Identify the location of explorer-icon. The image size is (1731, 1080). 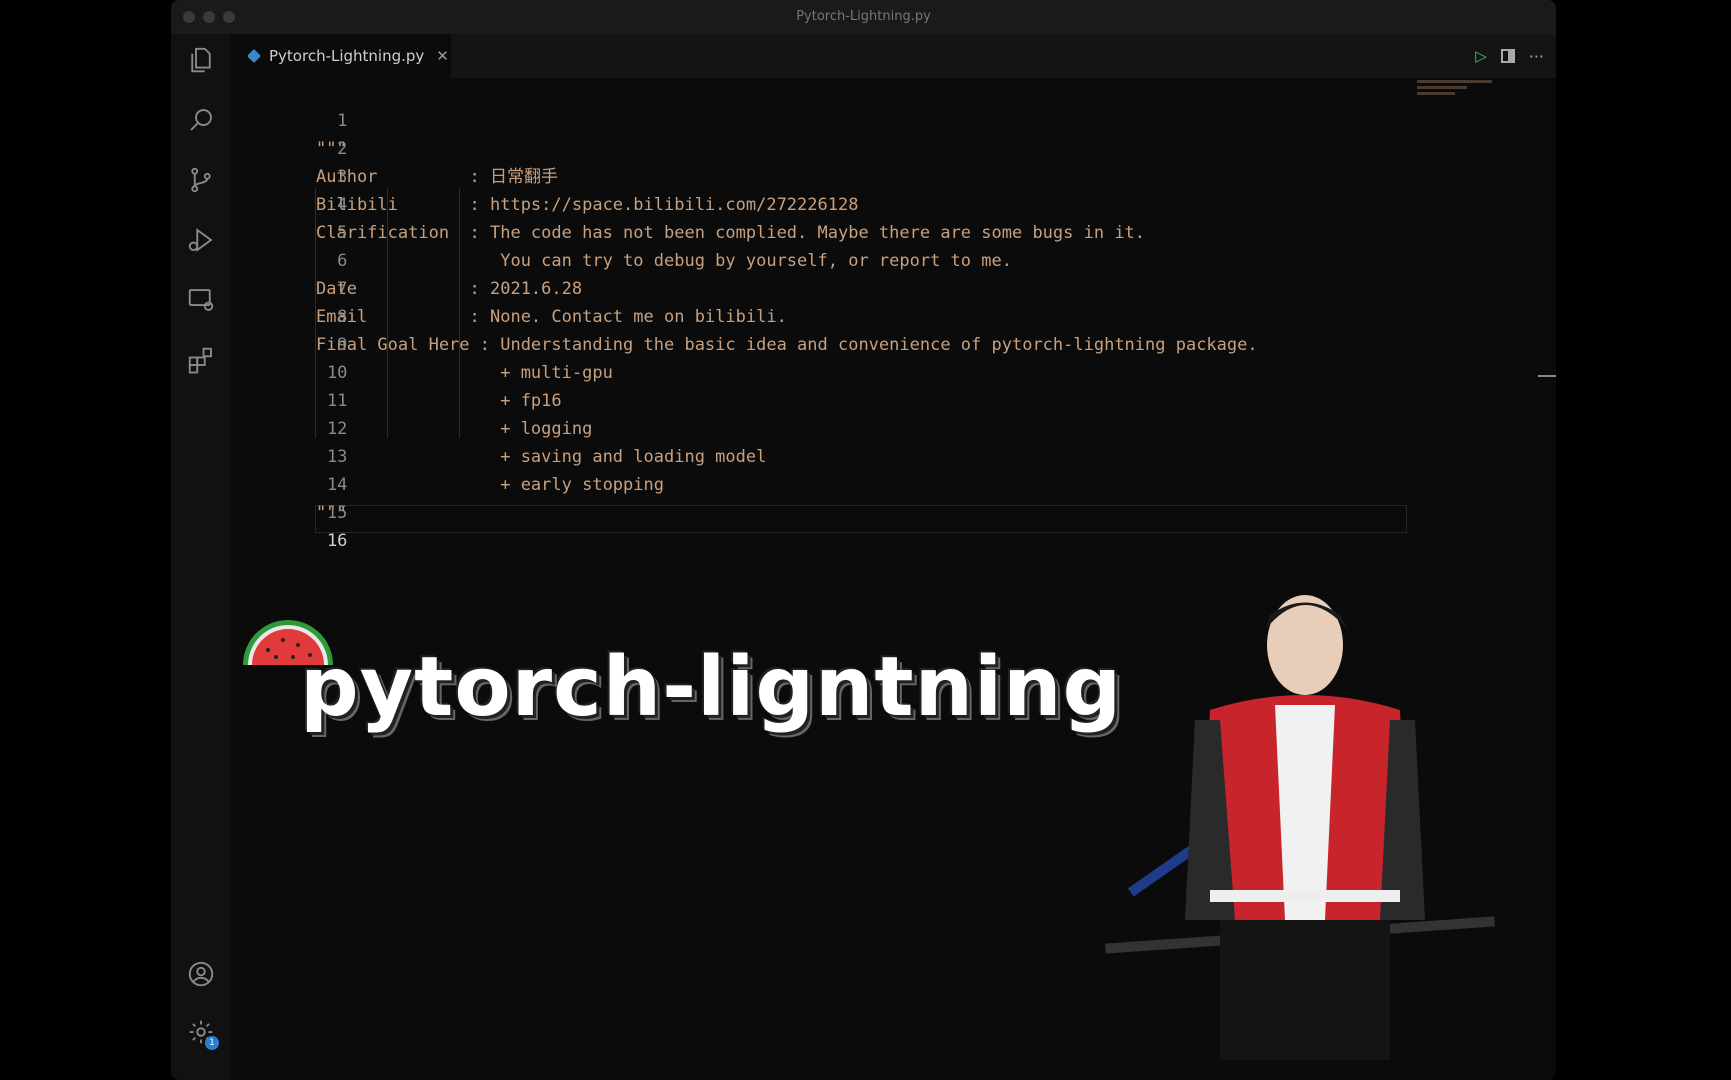
(201, 60).